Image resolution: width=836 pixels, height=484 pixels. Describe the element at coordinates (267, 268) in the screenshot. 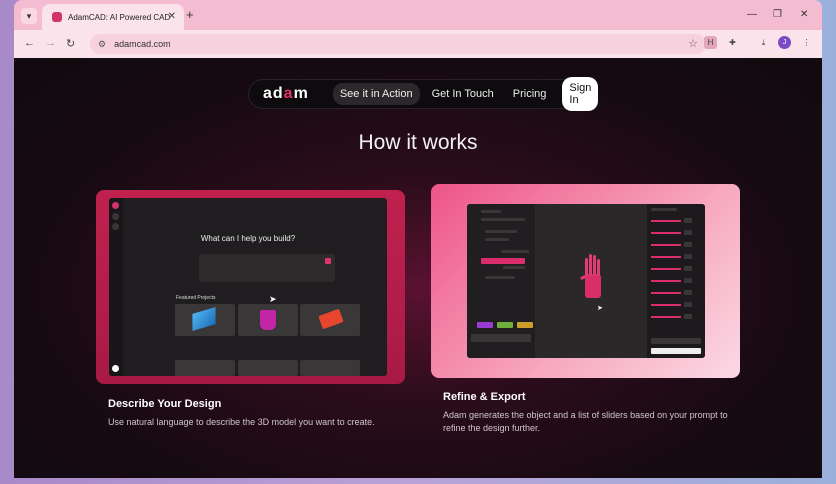

I see `mock-prompt-input` at that location.